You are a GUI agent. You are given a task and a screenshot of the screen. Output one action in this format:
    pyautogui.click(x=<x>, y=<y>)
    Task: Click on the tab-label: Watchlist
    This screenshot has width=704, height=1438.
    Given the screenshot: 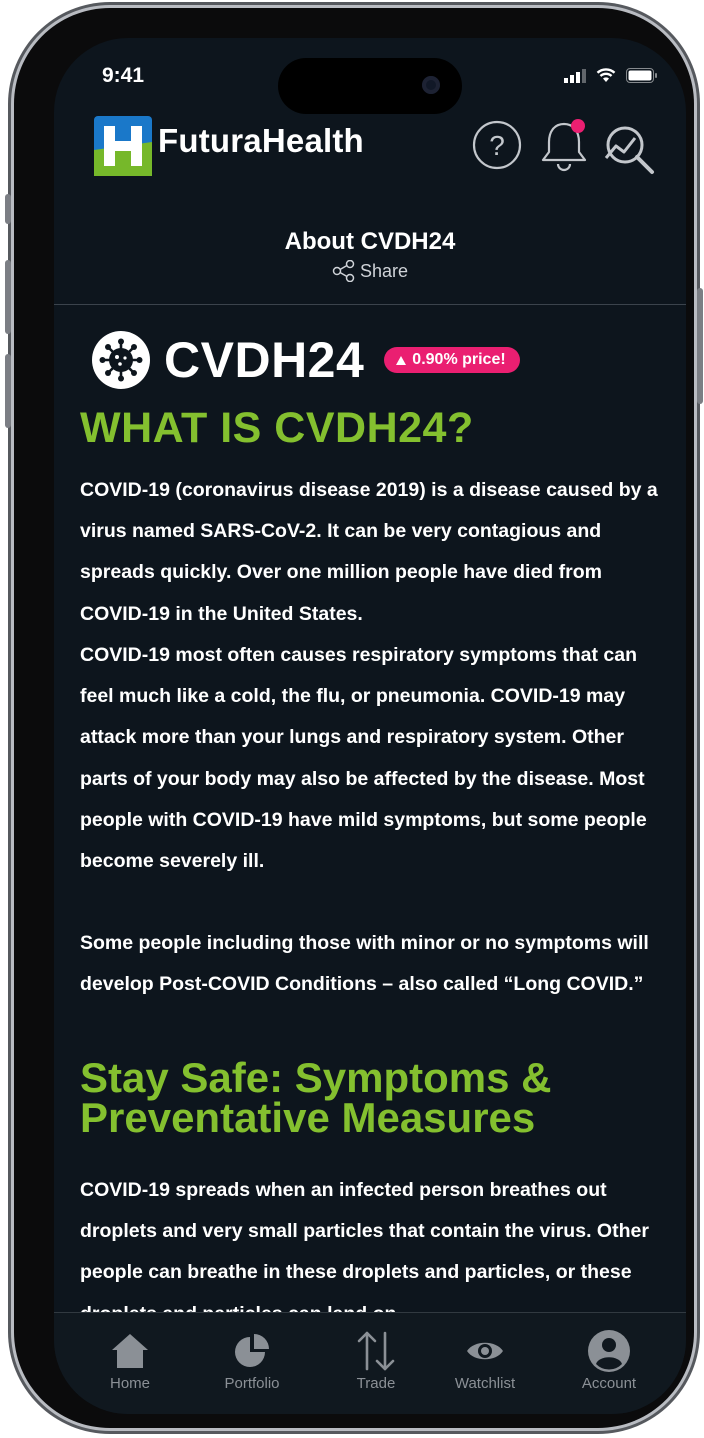 What is the action you would take?
    pyautogui.click(x=485, y=1383)
    